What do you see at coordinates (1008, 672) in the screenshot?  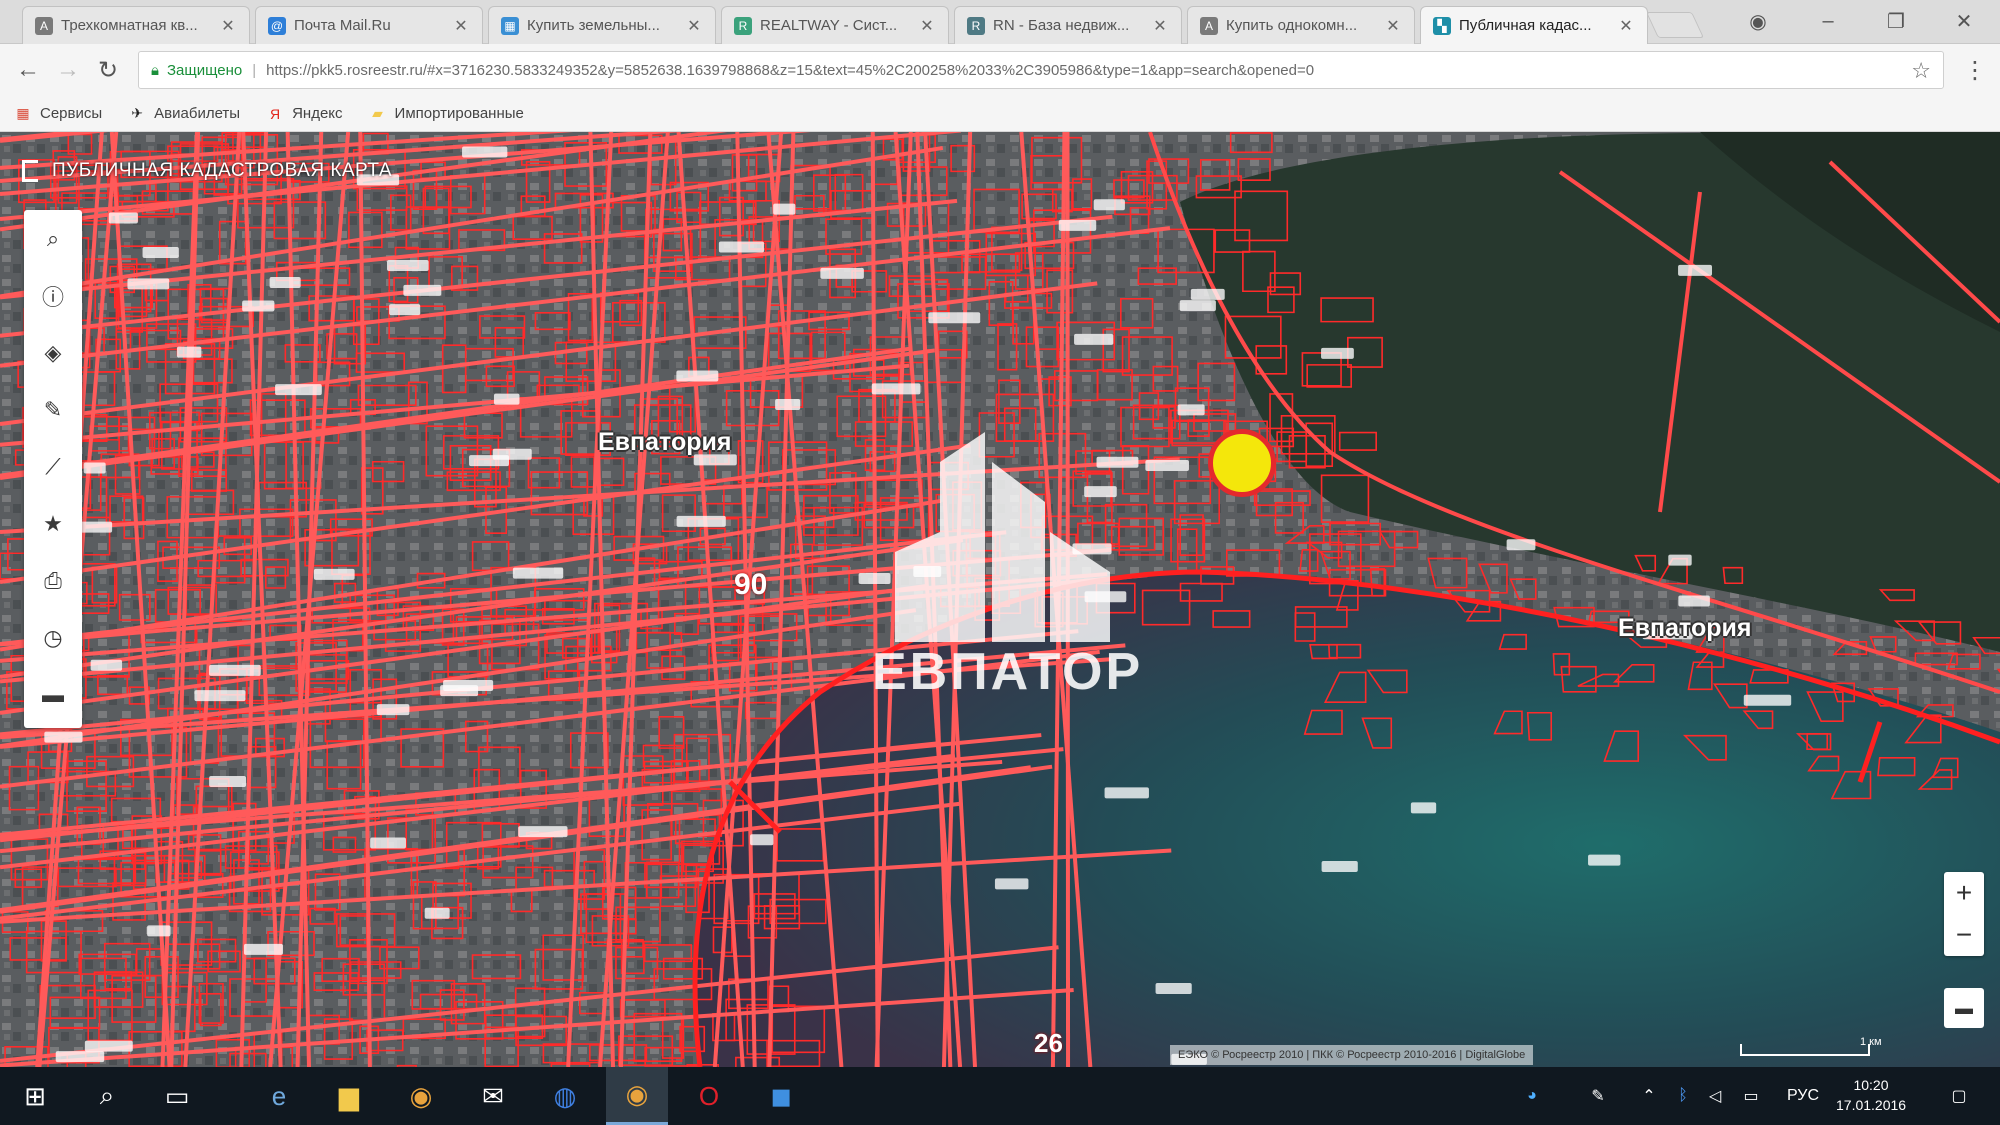 I see `watermark-text: ЕВПАТОР` at bounding box center [1008, 672].